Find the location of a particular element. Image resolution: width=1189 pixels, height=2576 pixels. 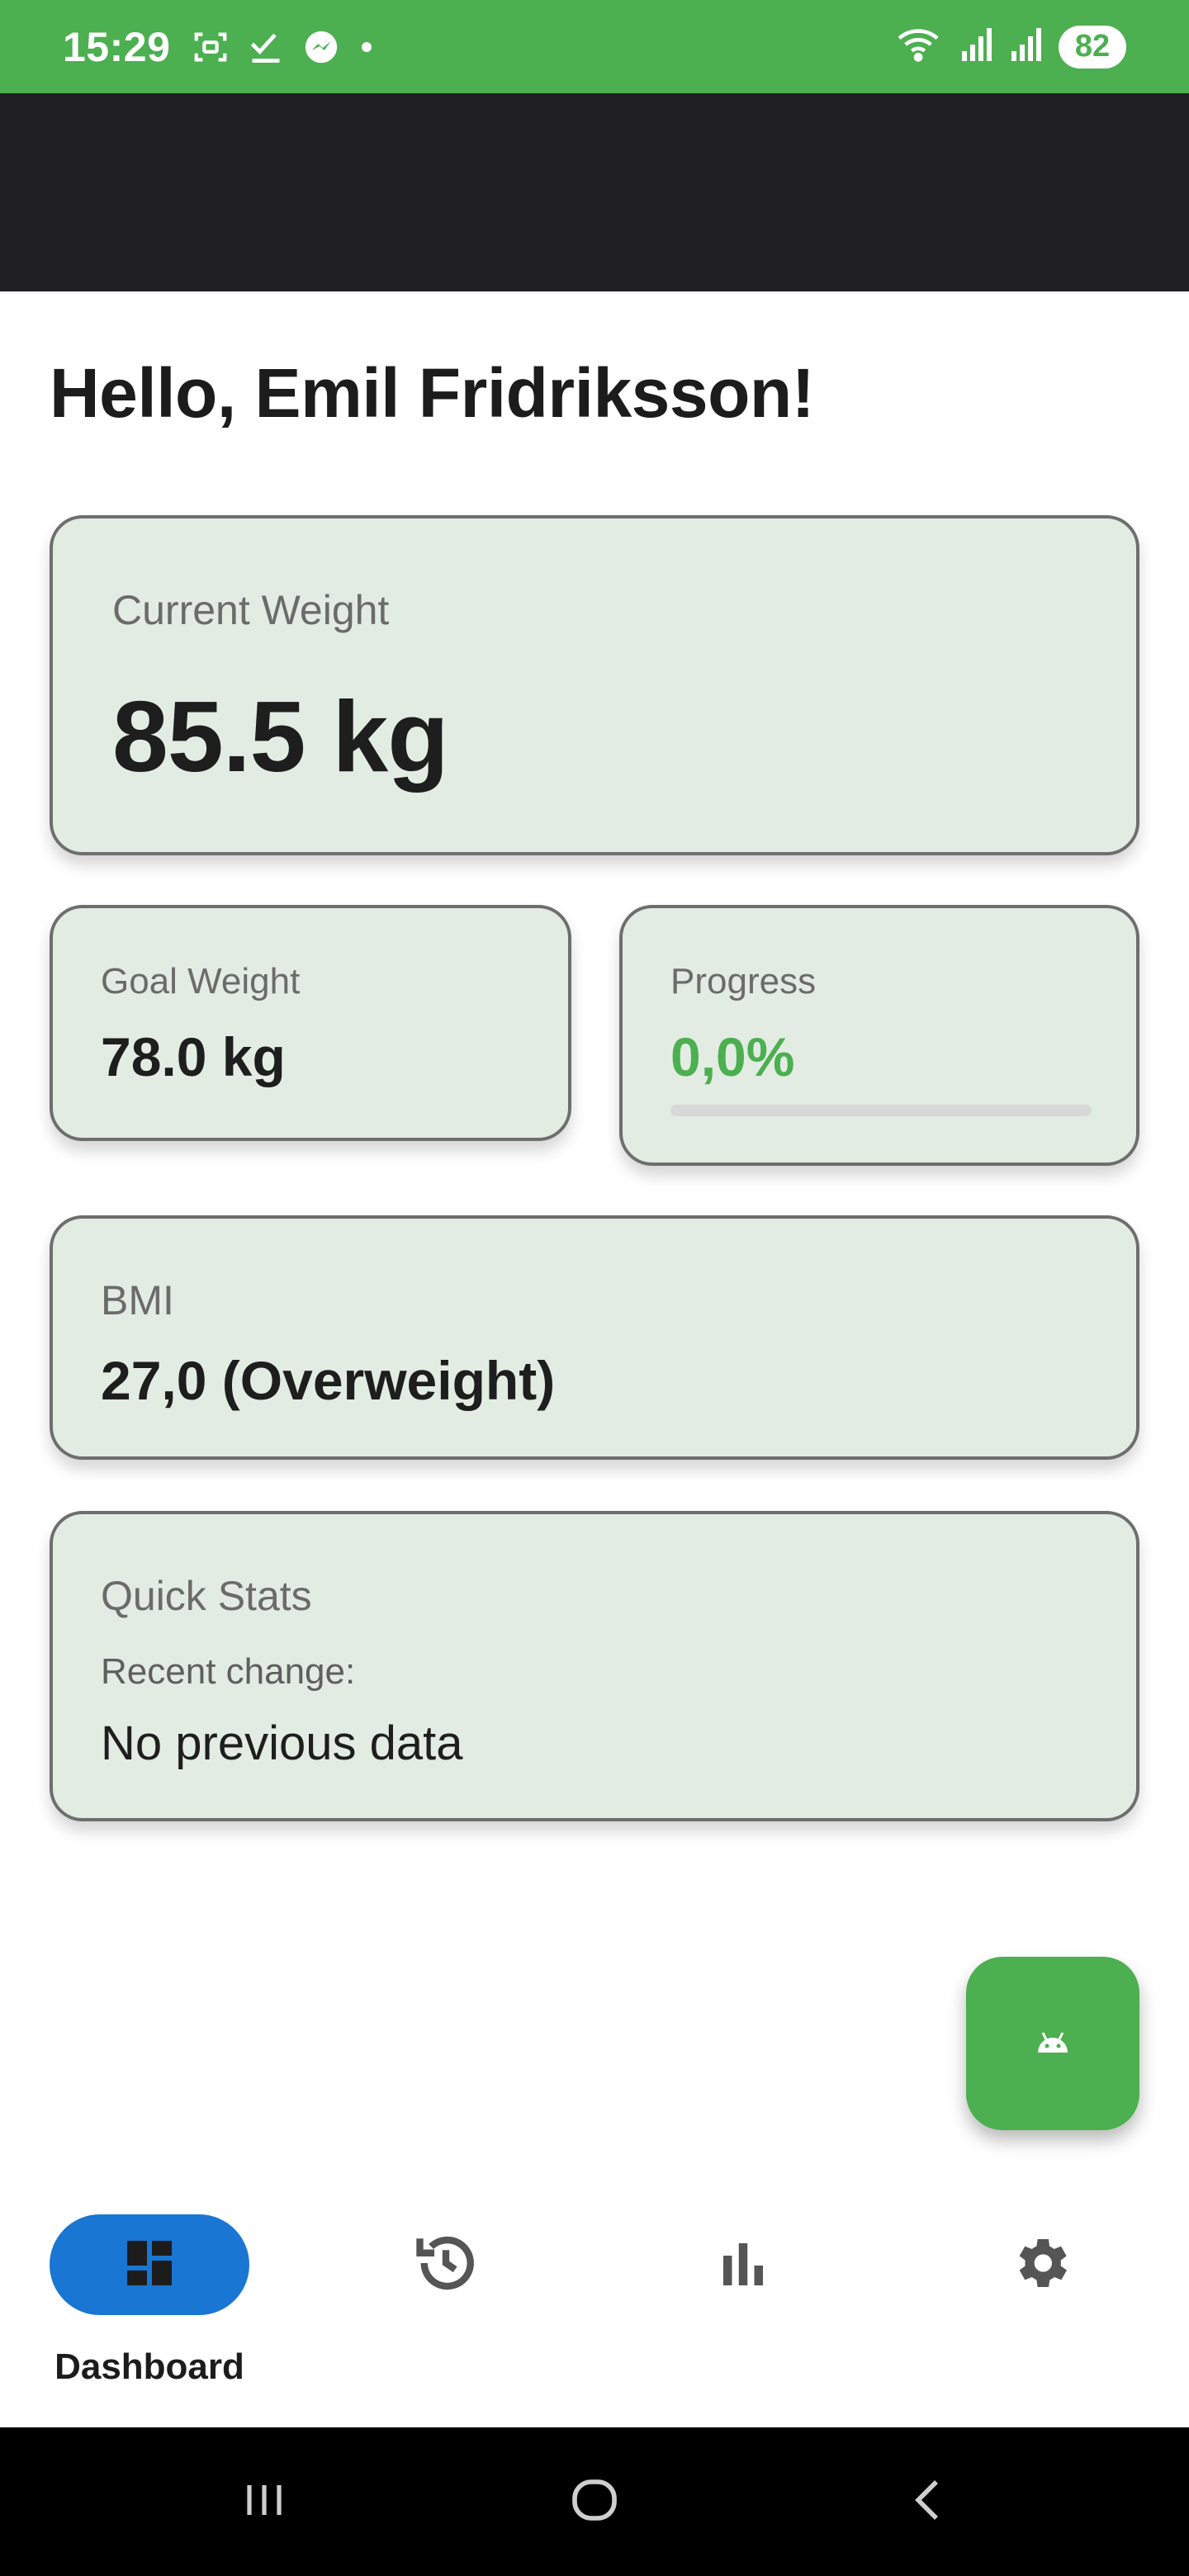

history-icon is located at coordinates (446, 2265).